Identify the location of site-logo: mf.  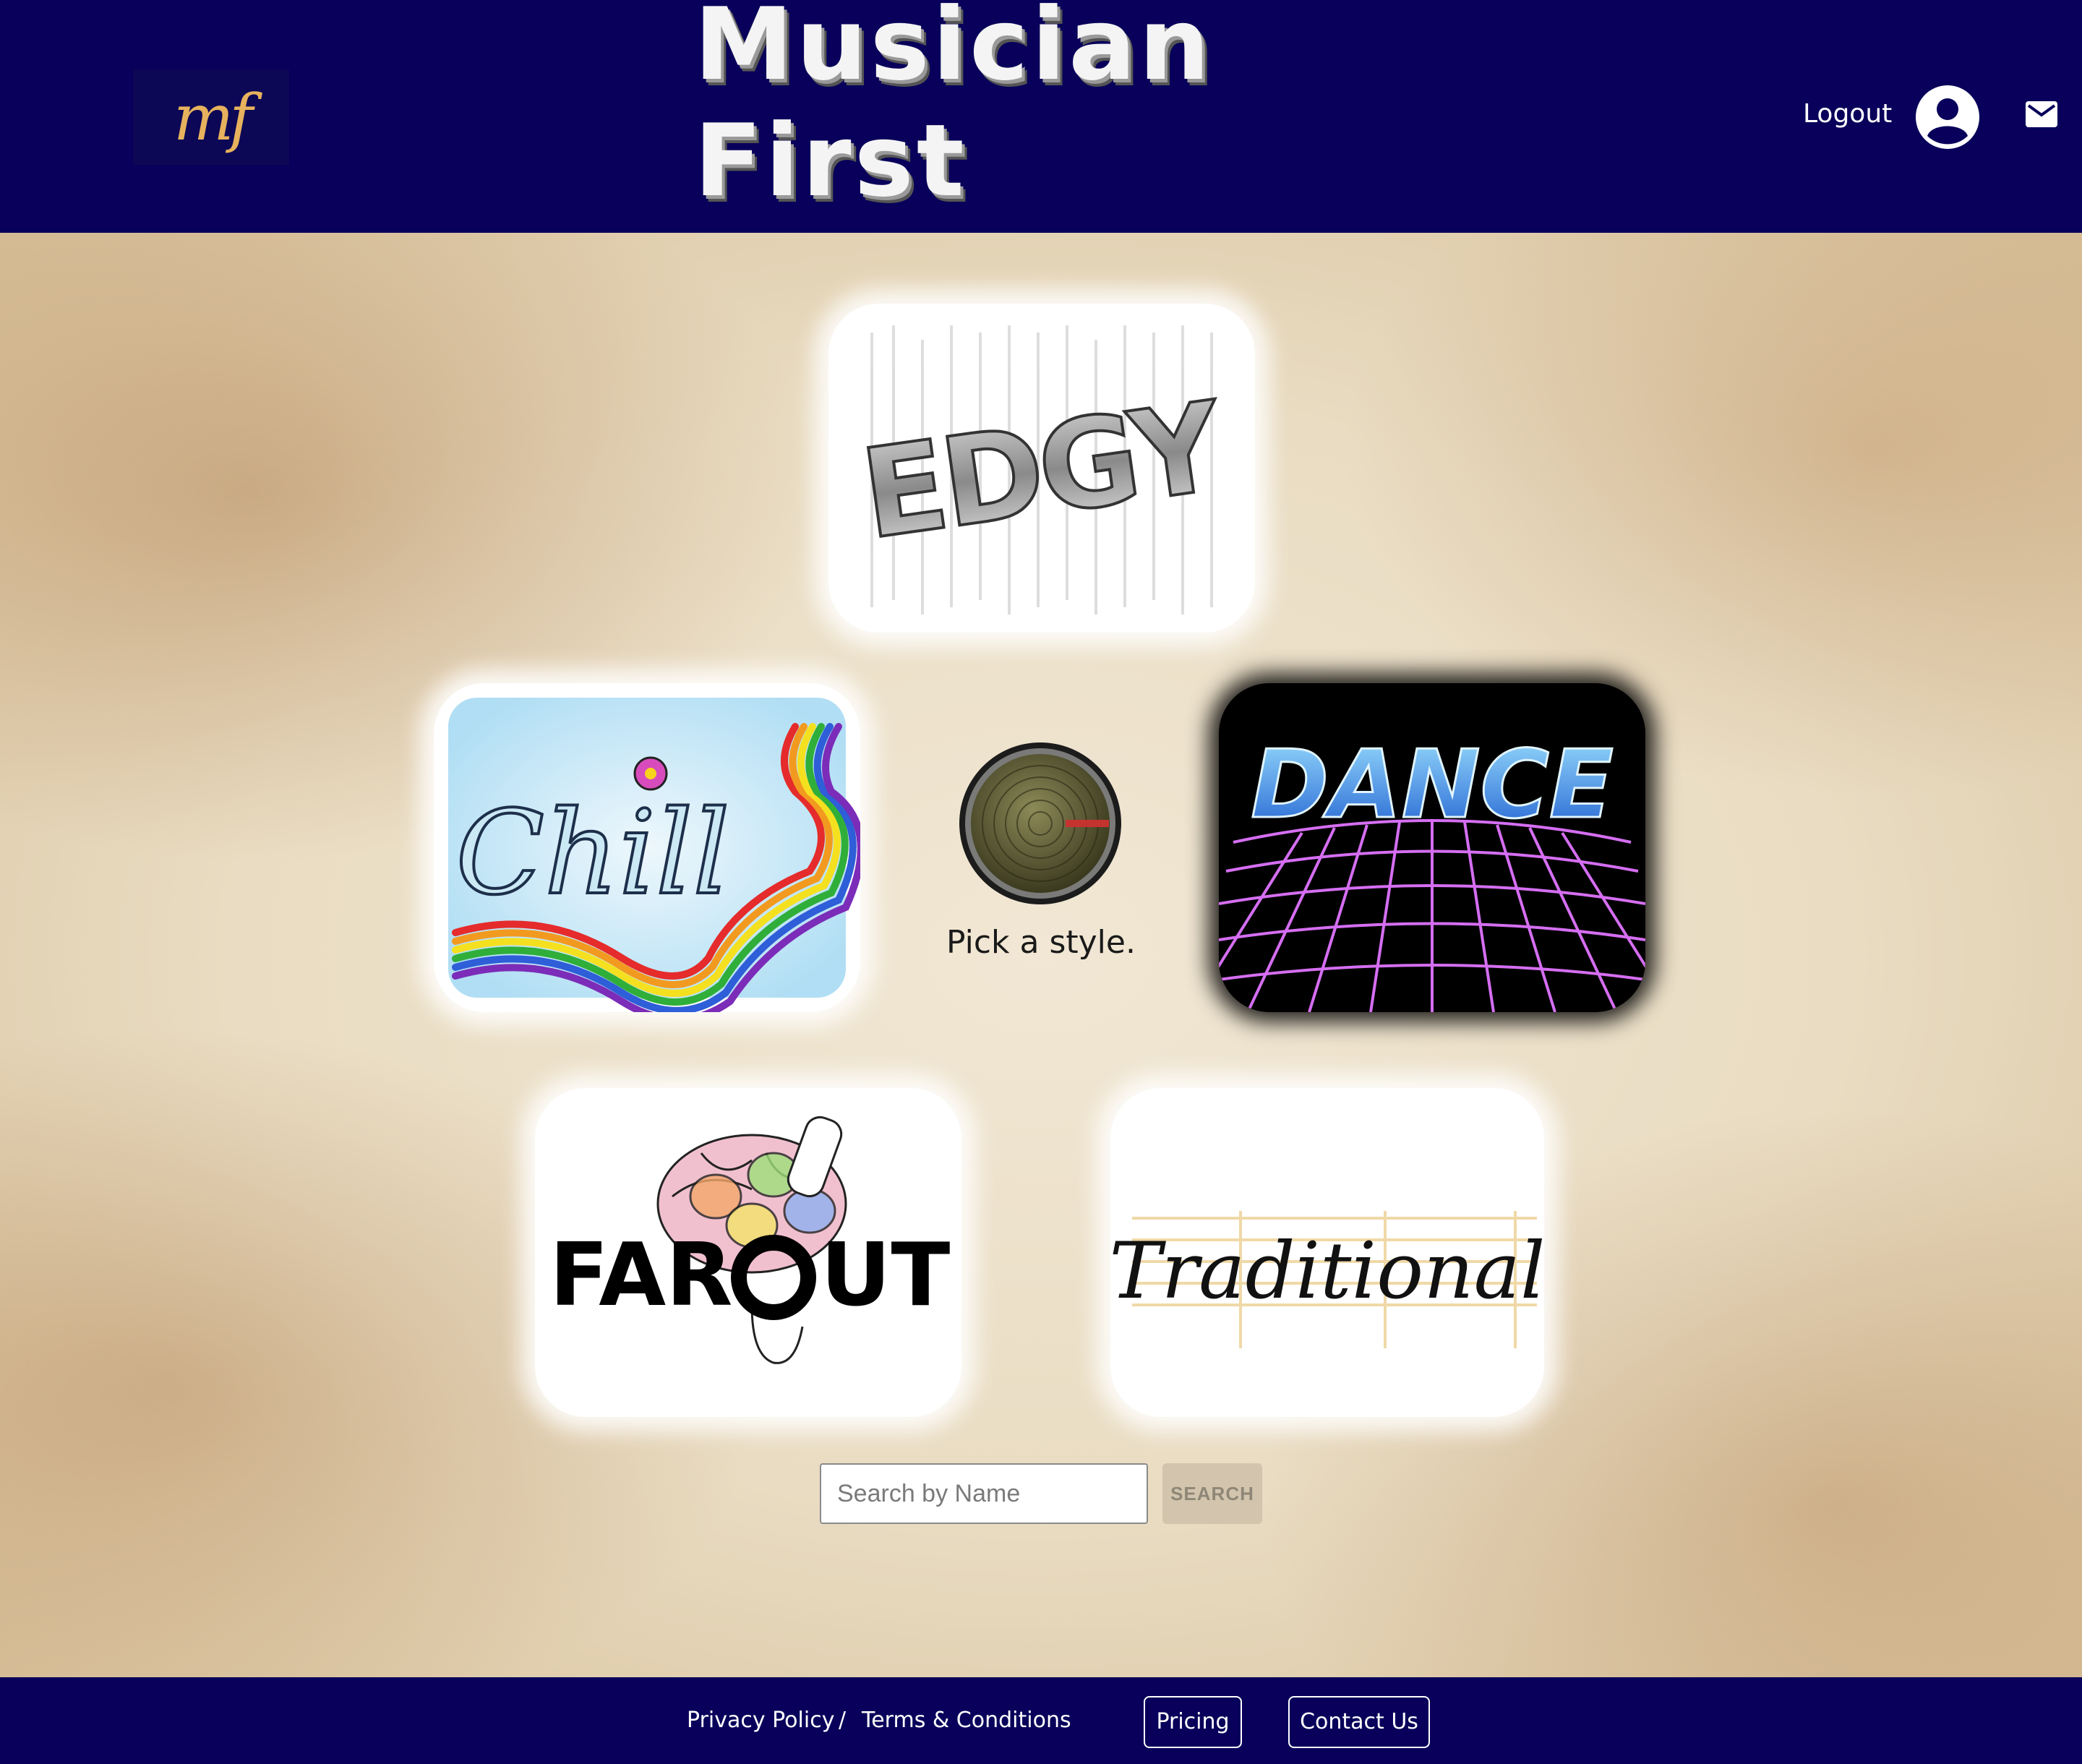
(211, 117).